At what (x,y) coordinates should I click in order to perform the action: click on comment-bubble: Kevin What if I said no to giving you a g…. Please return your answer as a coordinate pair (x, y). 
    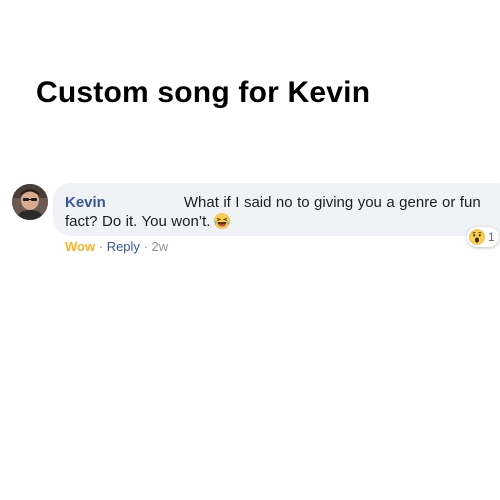
    Looking at the image, I should click on (276, 209).